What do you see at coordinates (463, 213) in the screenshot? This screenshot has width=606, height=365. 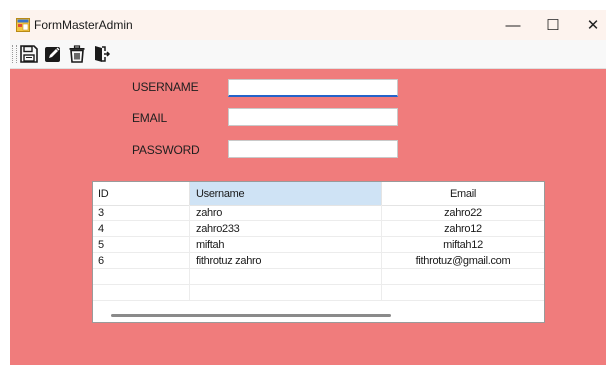 I see `cell-email: zahro22` at bounding box center [463, 213].